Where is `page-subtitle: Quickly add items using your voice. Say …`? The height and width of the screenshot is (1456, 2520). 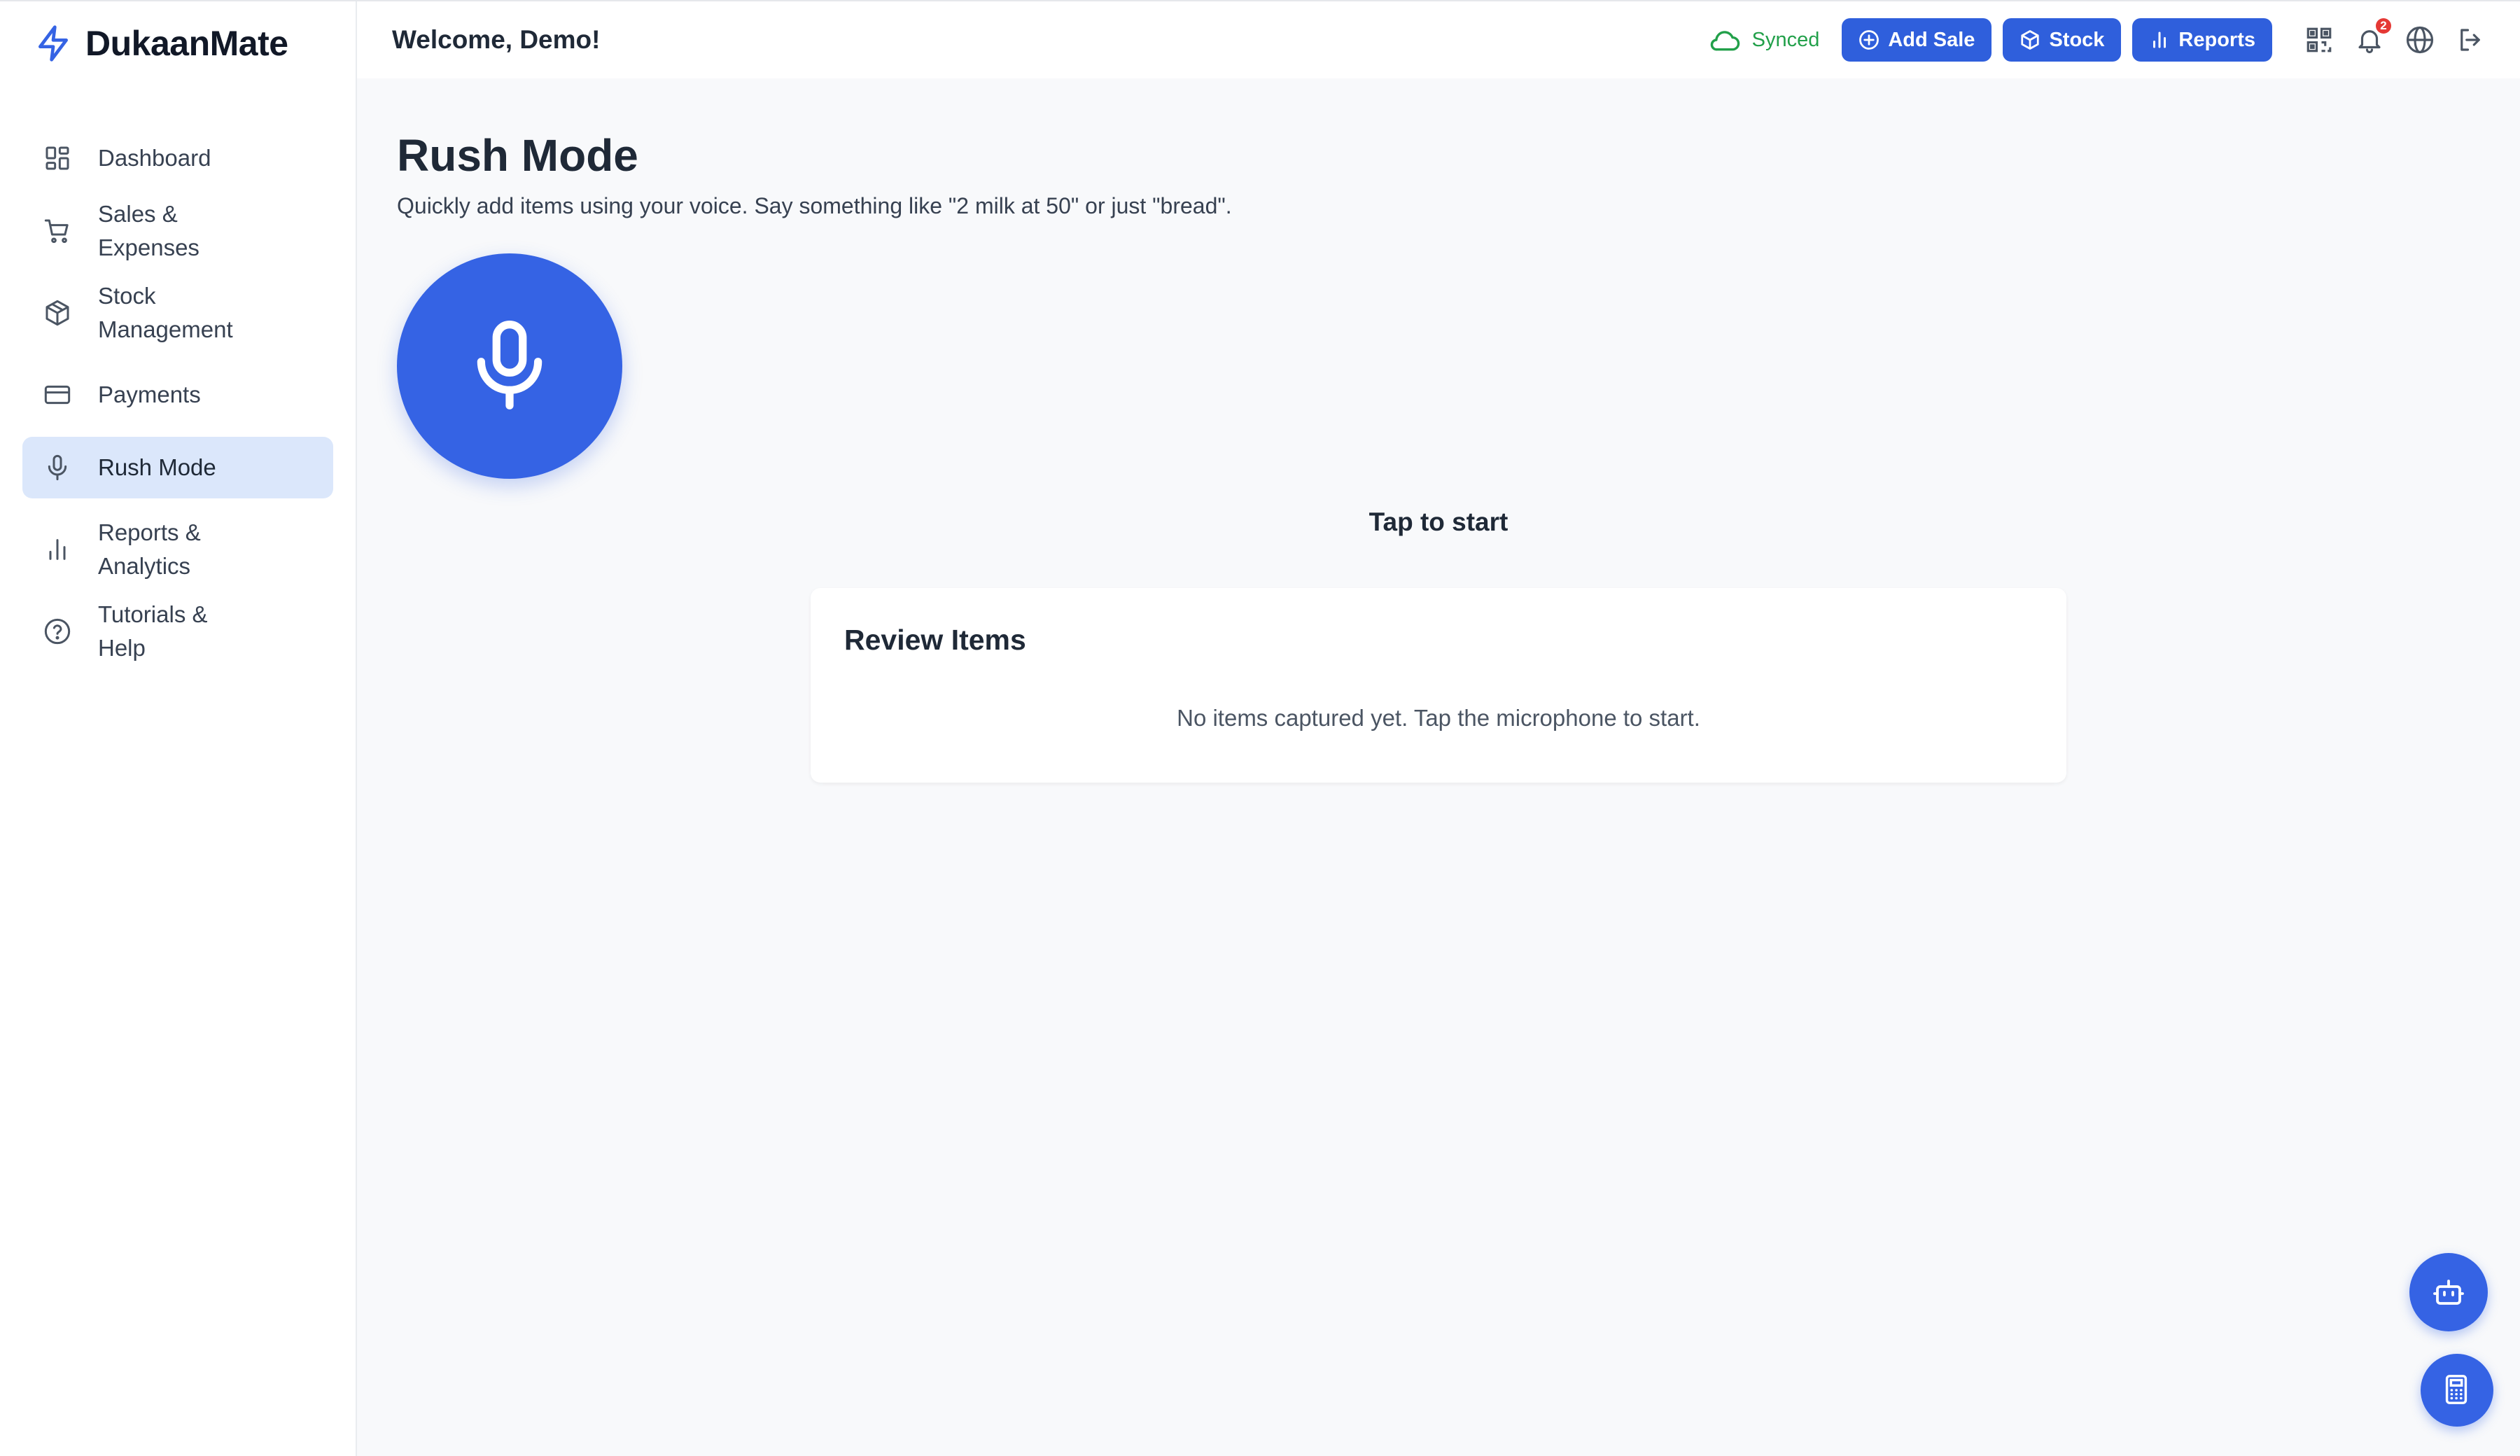
page-subtitle: Quickly add items using your voice. Say … is located at coordinates (814, 205).